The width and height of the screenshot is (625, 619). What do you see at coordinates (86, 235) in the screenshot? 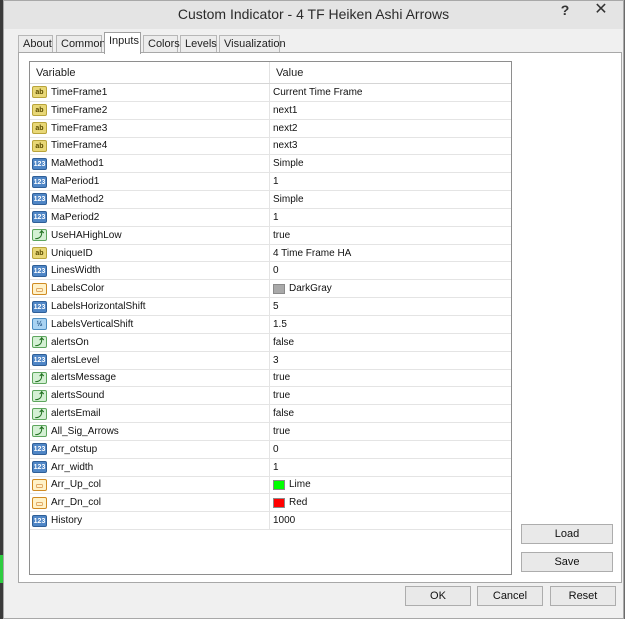
I see `variable-label: UseHAHighLow` at bounding box center [86, 235].